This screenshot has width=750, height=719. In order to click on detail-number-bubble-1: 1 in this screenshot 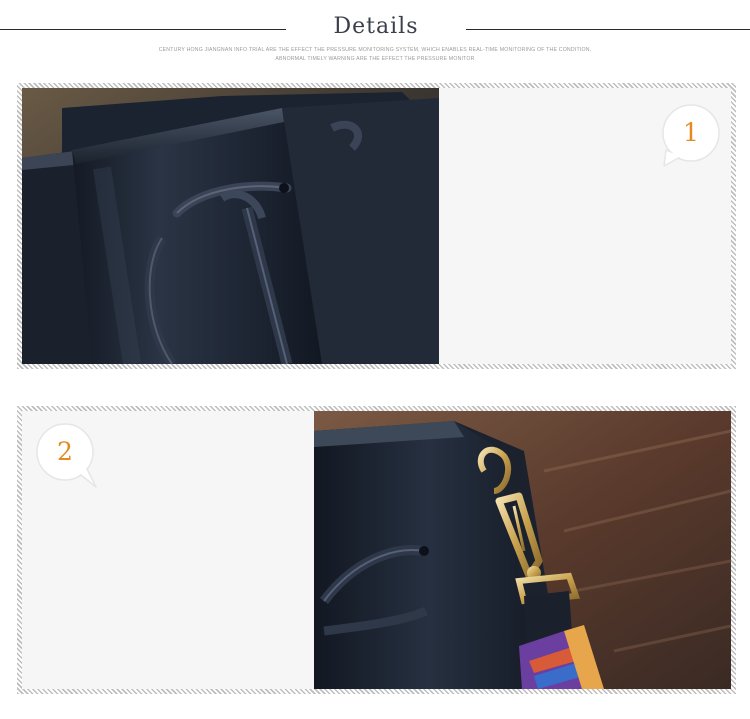, I will do `click(691, 135)`.